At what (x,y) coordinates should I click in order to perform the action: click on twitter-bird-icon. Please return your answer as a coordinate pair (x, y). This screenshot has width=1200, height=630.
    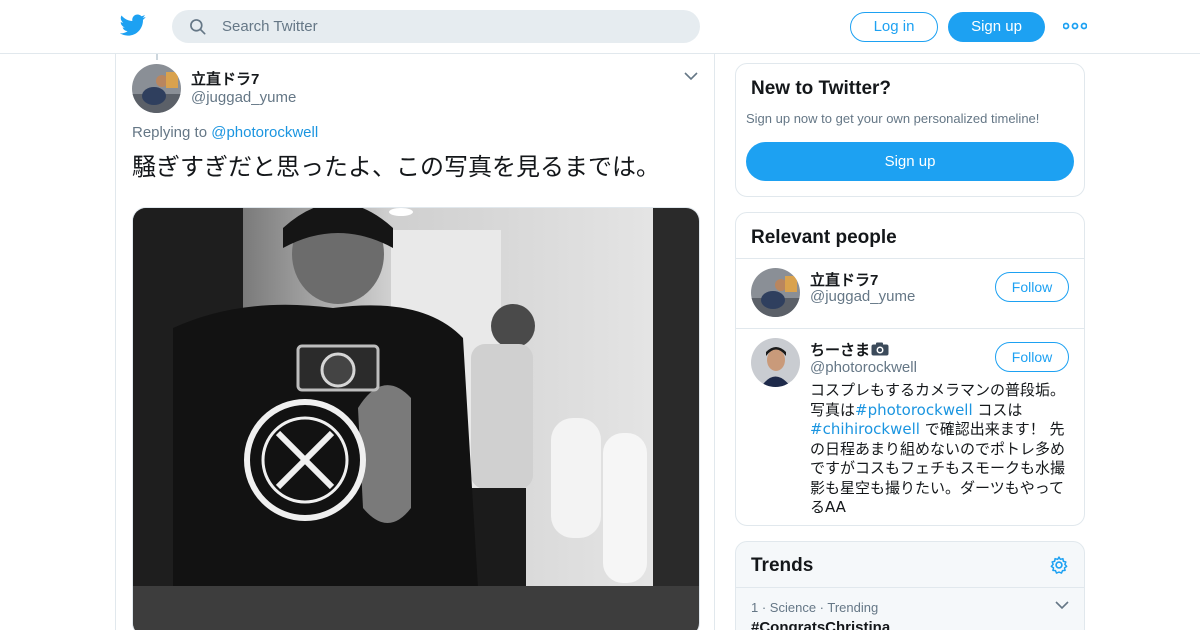
    Looking at the image, I should click on (133, 25).